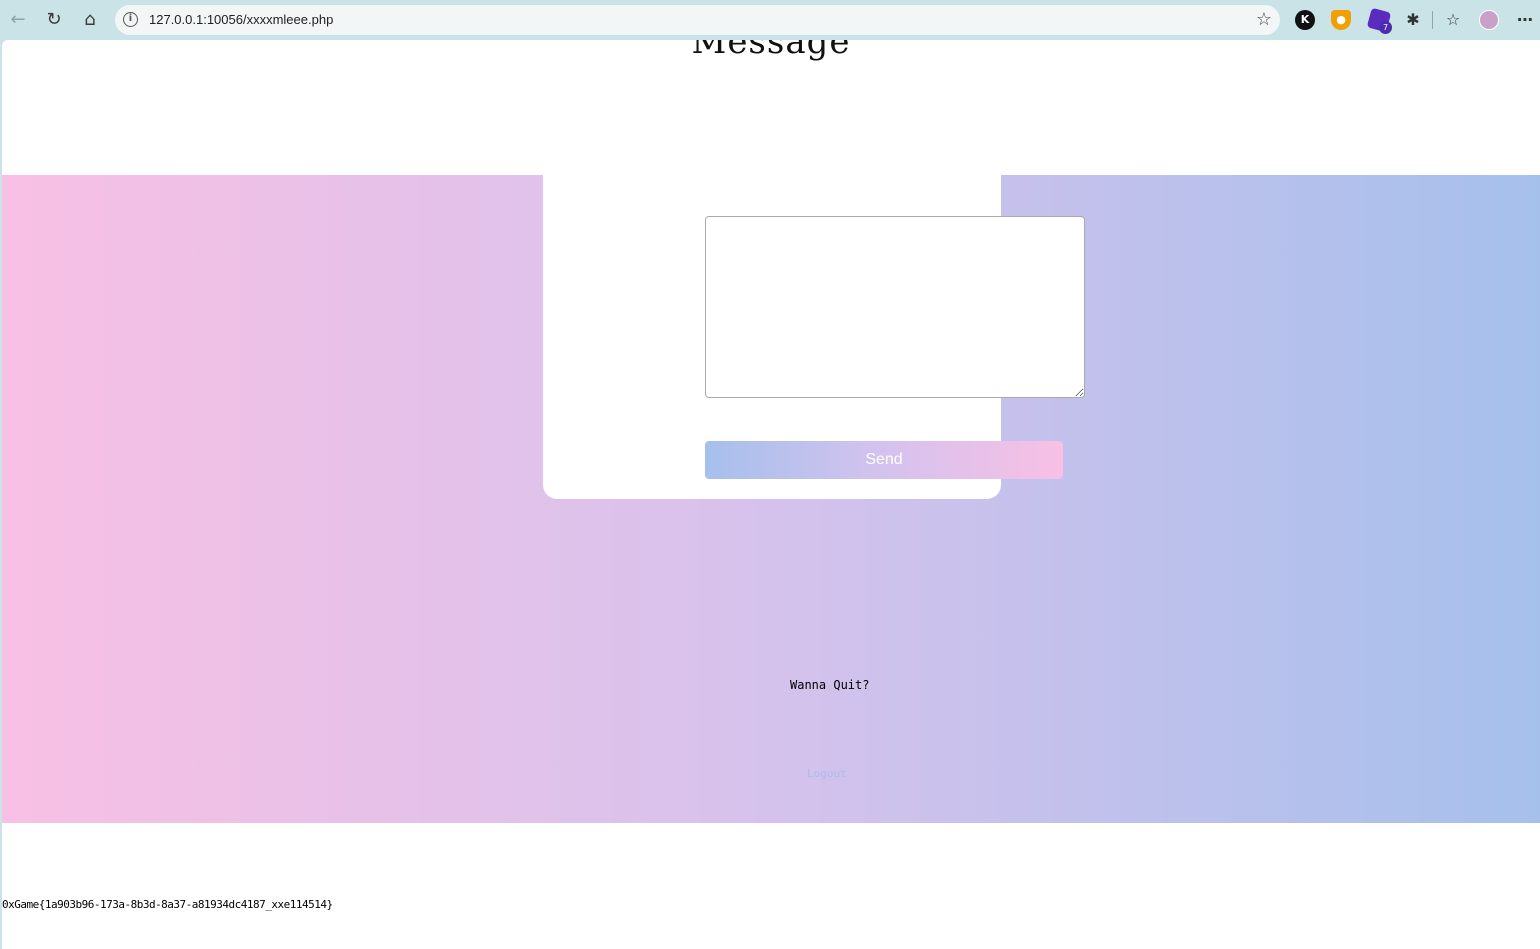  Describe the element at coordinates (1341, 20) in the screenshot. I see `extension-shield-icon: ●` at that location.